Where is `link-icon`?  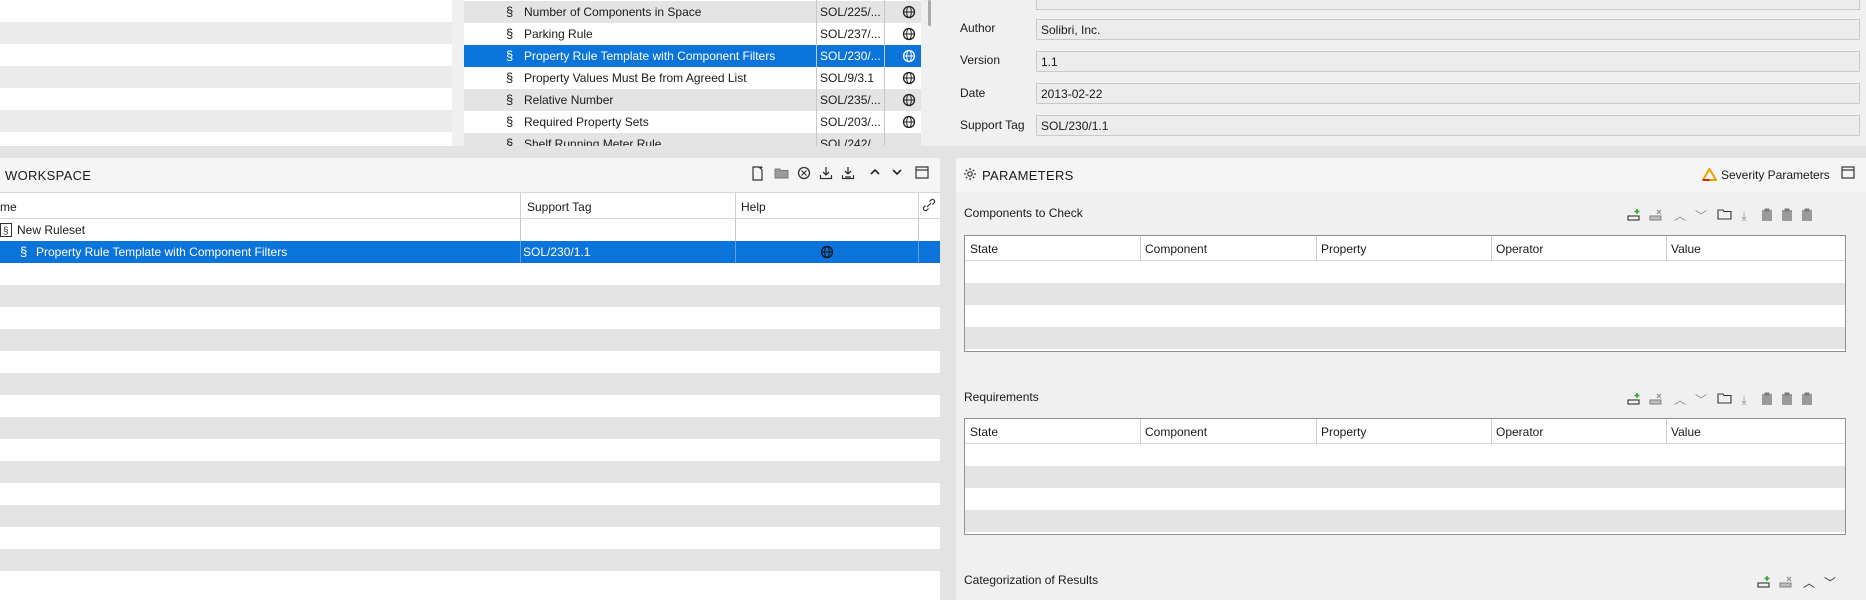
link-icon is located at coordinates (929, 206).